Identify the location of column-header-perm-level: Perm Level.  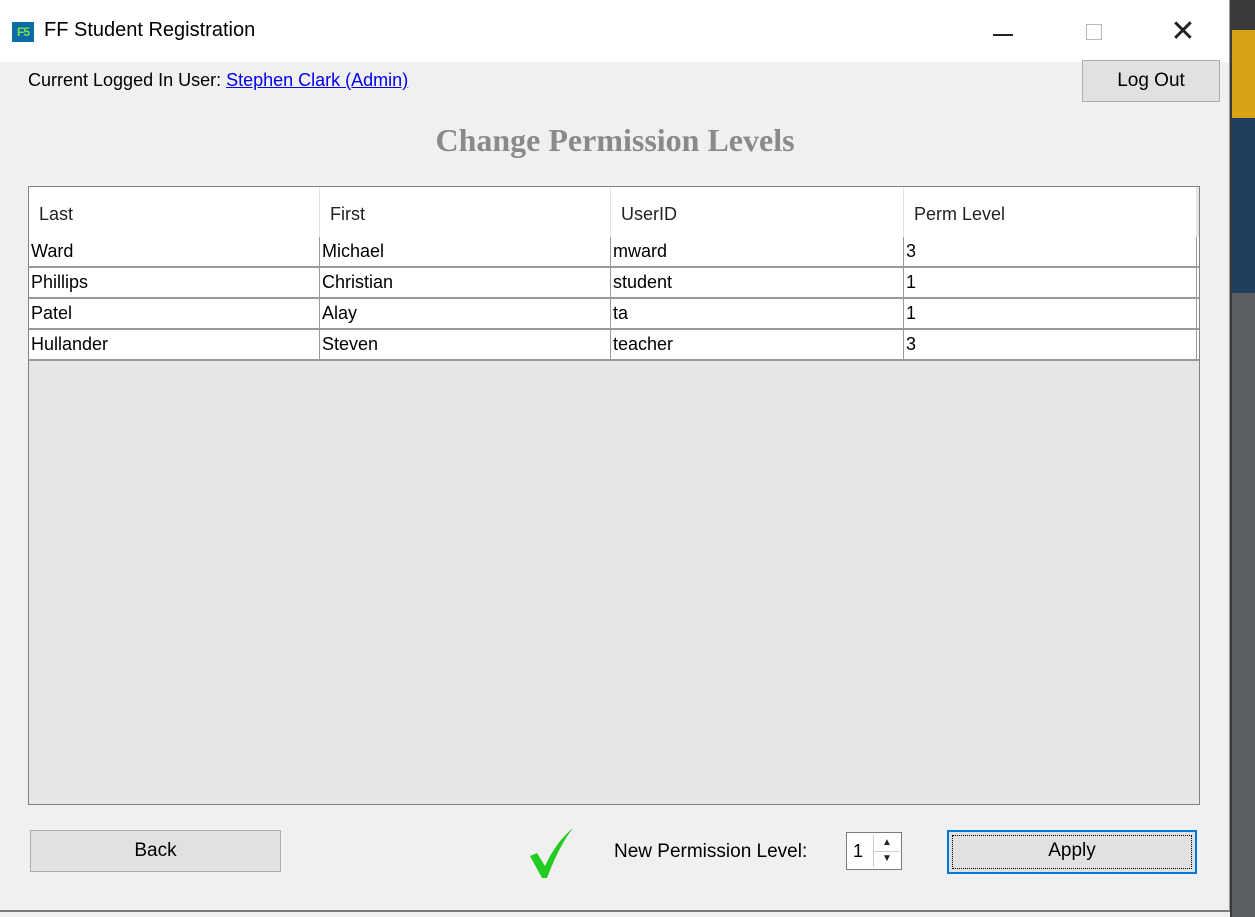
(1050, 212).